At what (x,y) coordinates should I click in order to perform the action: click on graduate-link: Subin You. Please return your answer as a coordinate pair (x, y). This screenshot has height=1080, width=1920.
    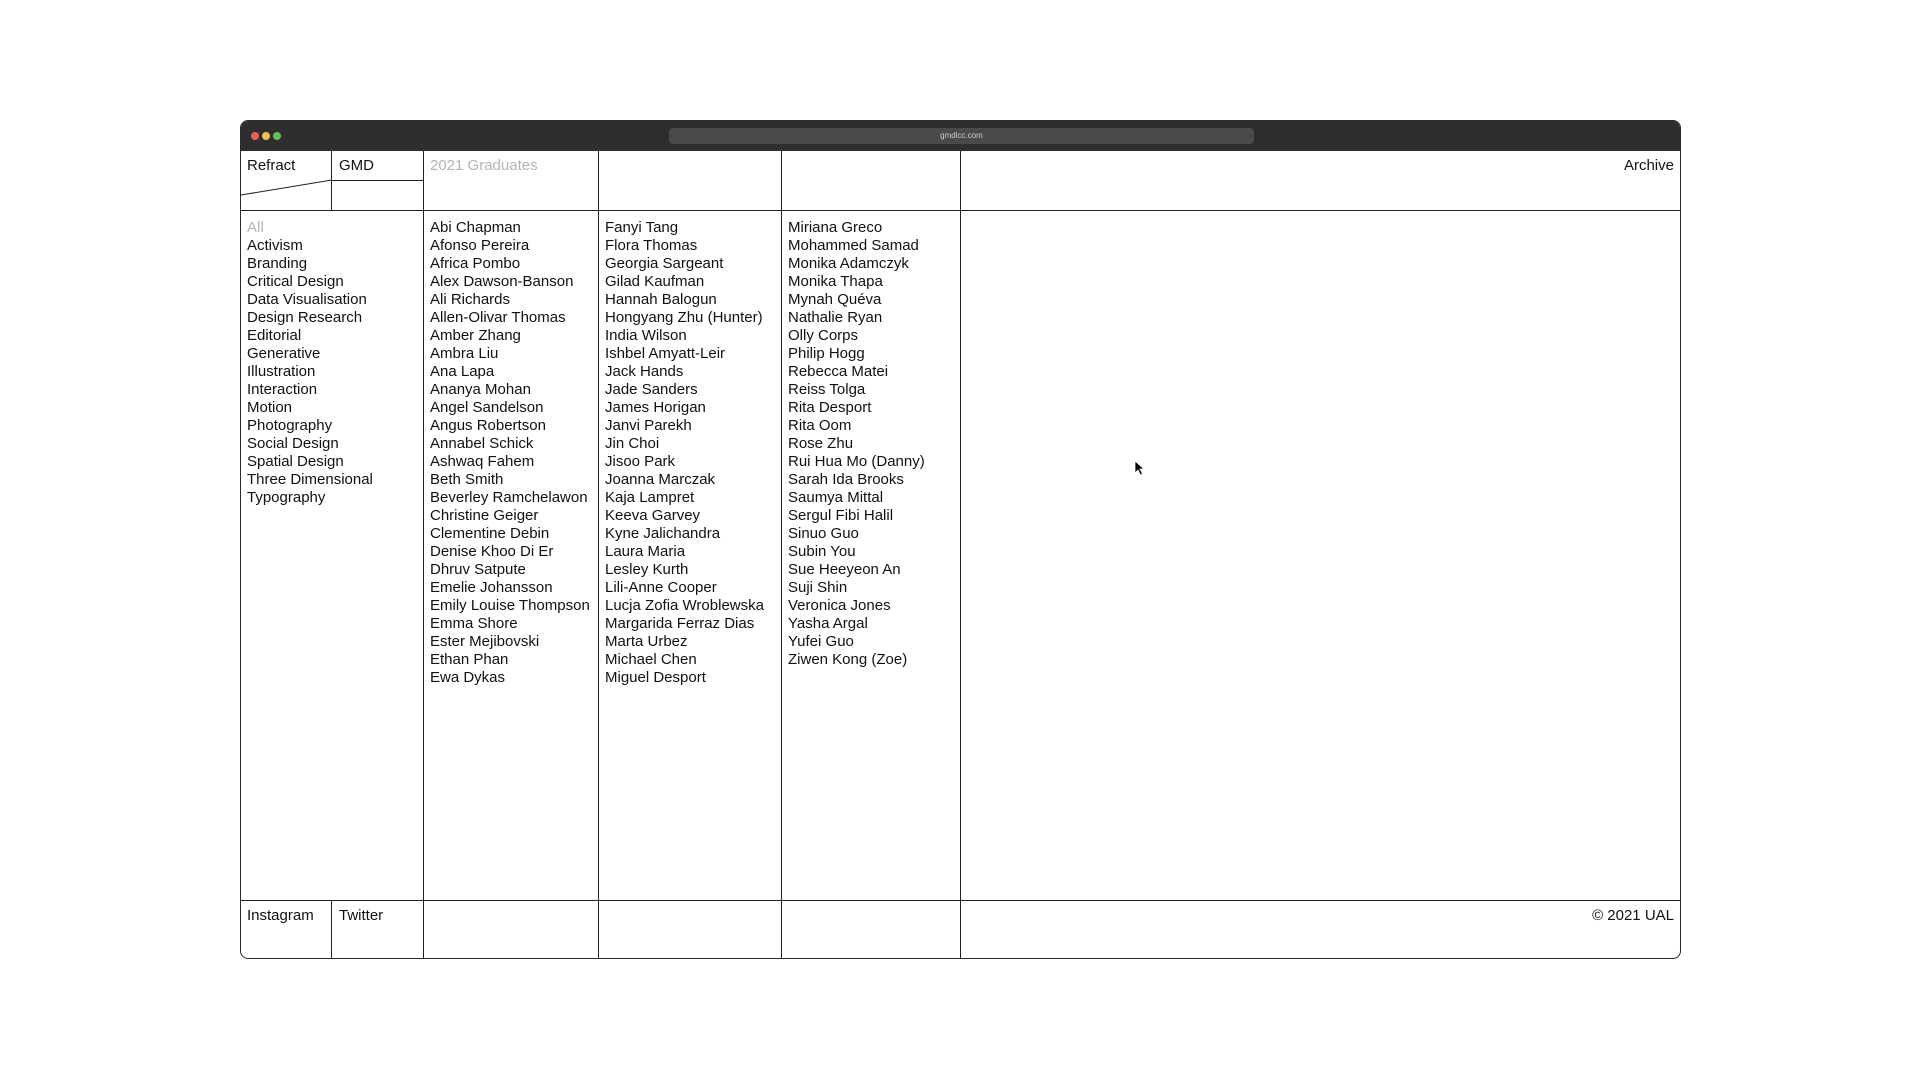
    Looking at the image, I should click on (856, 552).